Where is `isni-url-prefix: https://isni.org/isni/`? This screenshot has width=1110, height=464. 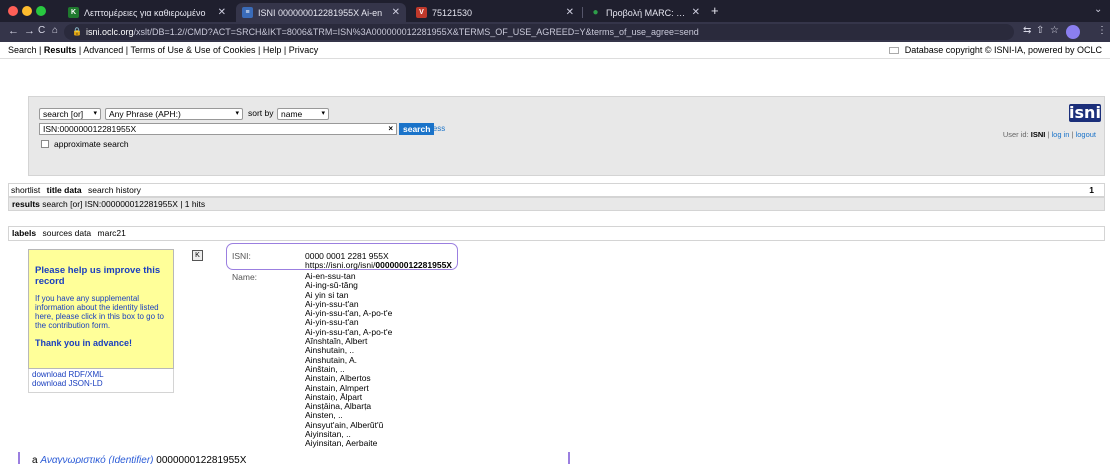
isni-url-prefix: https://isni.org/isni/ is located at coordinates (340, 265).